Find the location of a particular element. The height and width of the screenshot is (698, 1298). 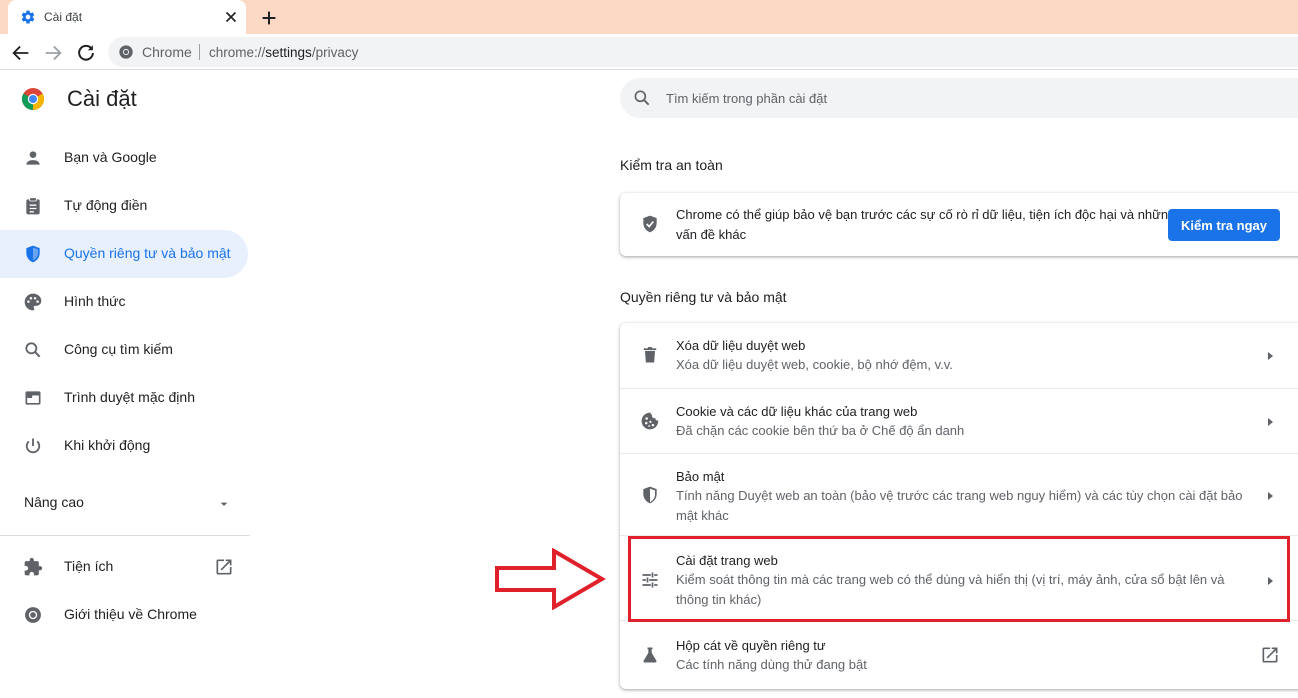

annotation-highlight-box is located at coordinates (959, 579).